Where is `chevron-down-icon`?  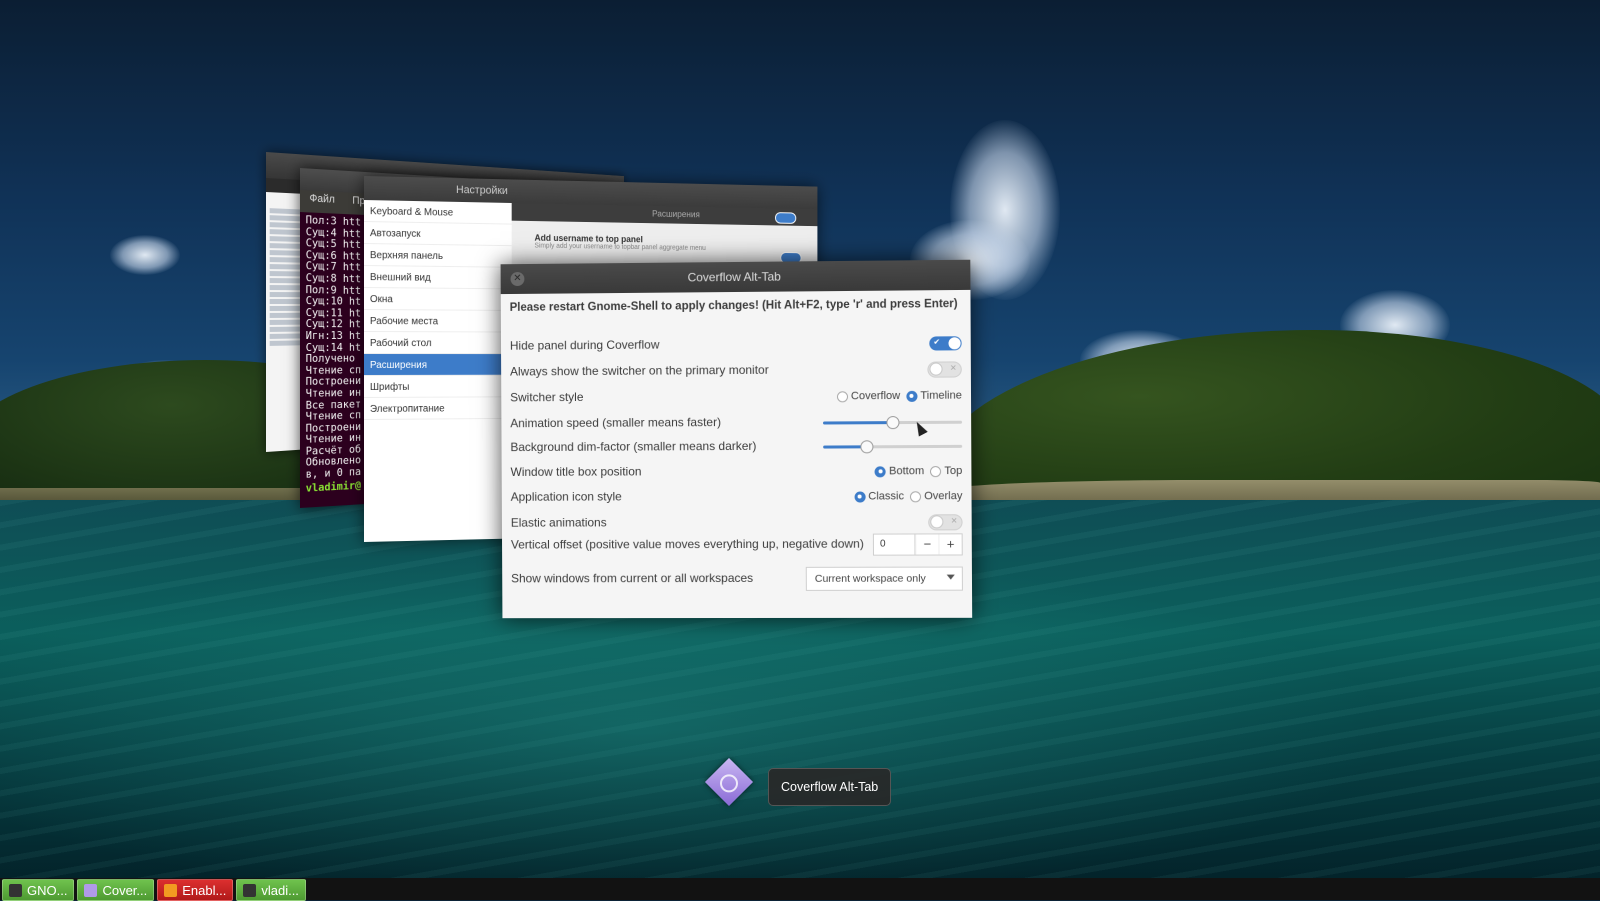 chevron-down-icon is located at coordinates (950, 577).